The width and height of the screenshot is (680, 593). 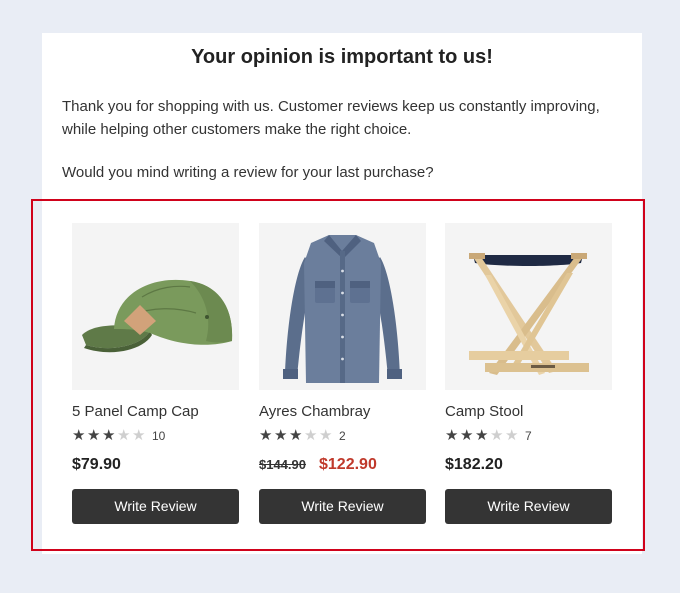 What do you see at coordinates (282, 464) in the screenshot?
I see `original-price: $144.90` at bounding box center [282, 464].